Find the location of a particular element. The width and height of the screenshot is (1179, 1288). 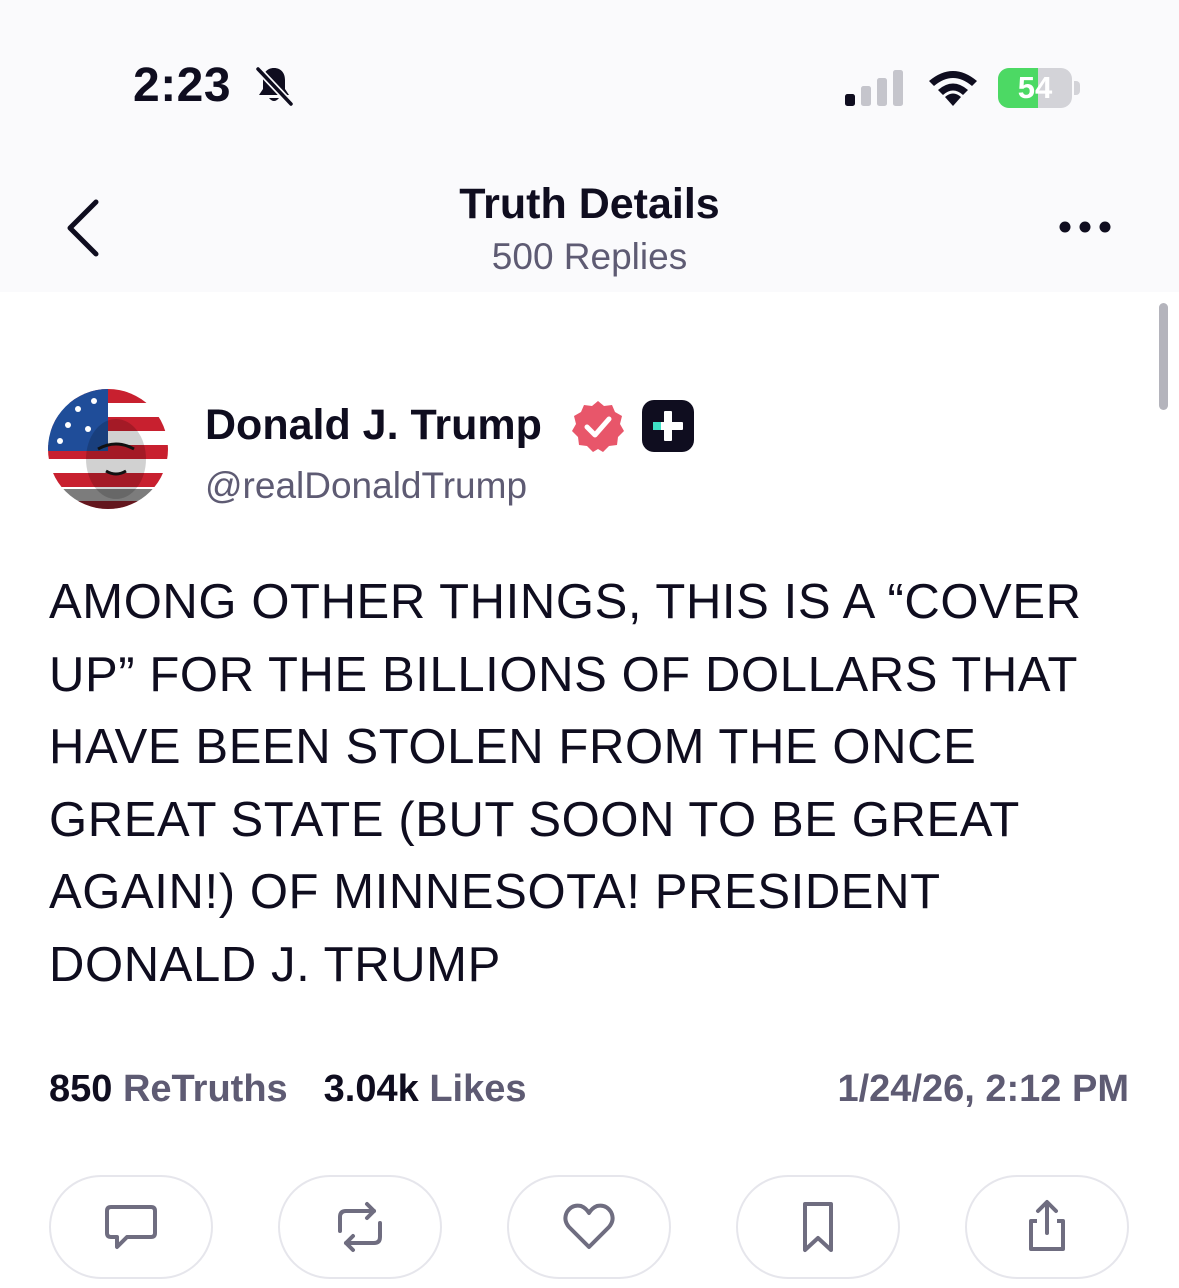

replies-count: 500 Replies is located at coordinates (589, 256).